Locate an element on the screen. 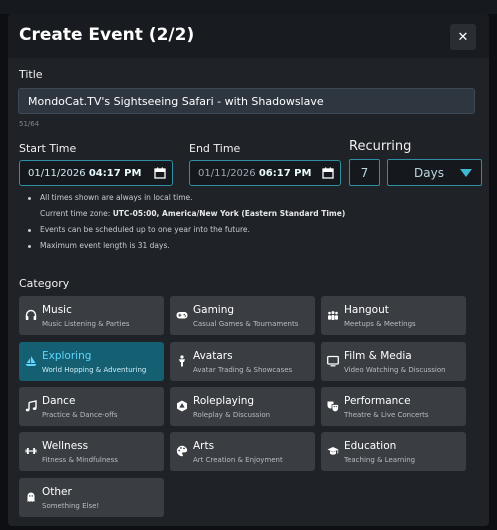 The width and height of the screenshot is (497, 530). category-name: Other is located at coordinates (57, 492).